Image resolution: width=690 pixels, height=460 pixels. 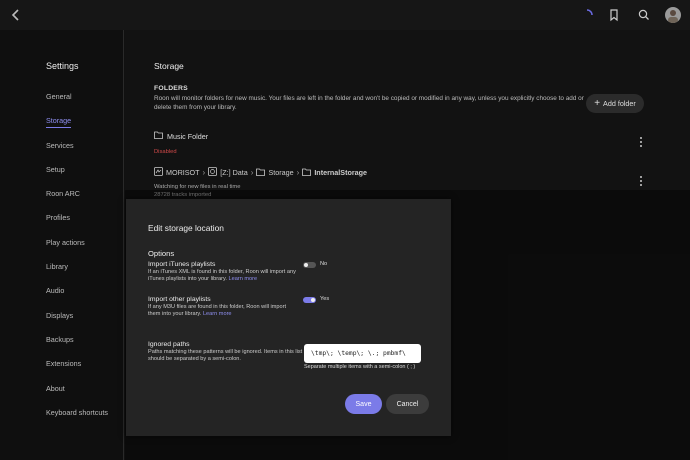 What do you see at coordinates (181, 143) in the screenshot?
I see `folder-row-music: Music Folder Disabled` at bounding box center [181, 143].